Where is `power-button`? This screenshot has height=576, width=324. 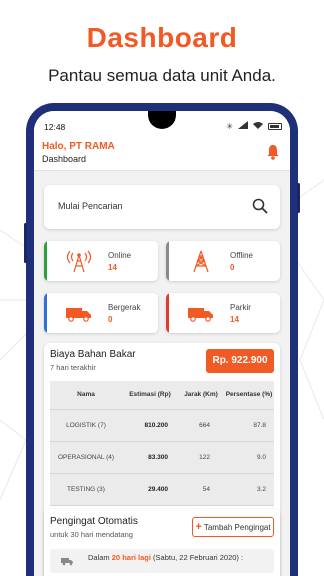
power-button is located at coordinates (298, 198).